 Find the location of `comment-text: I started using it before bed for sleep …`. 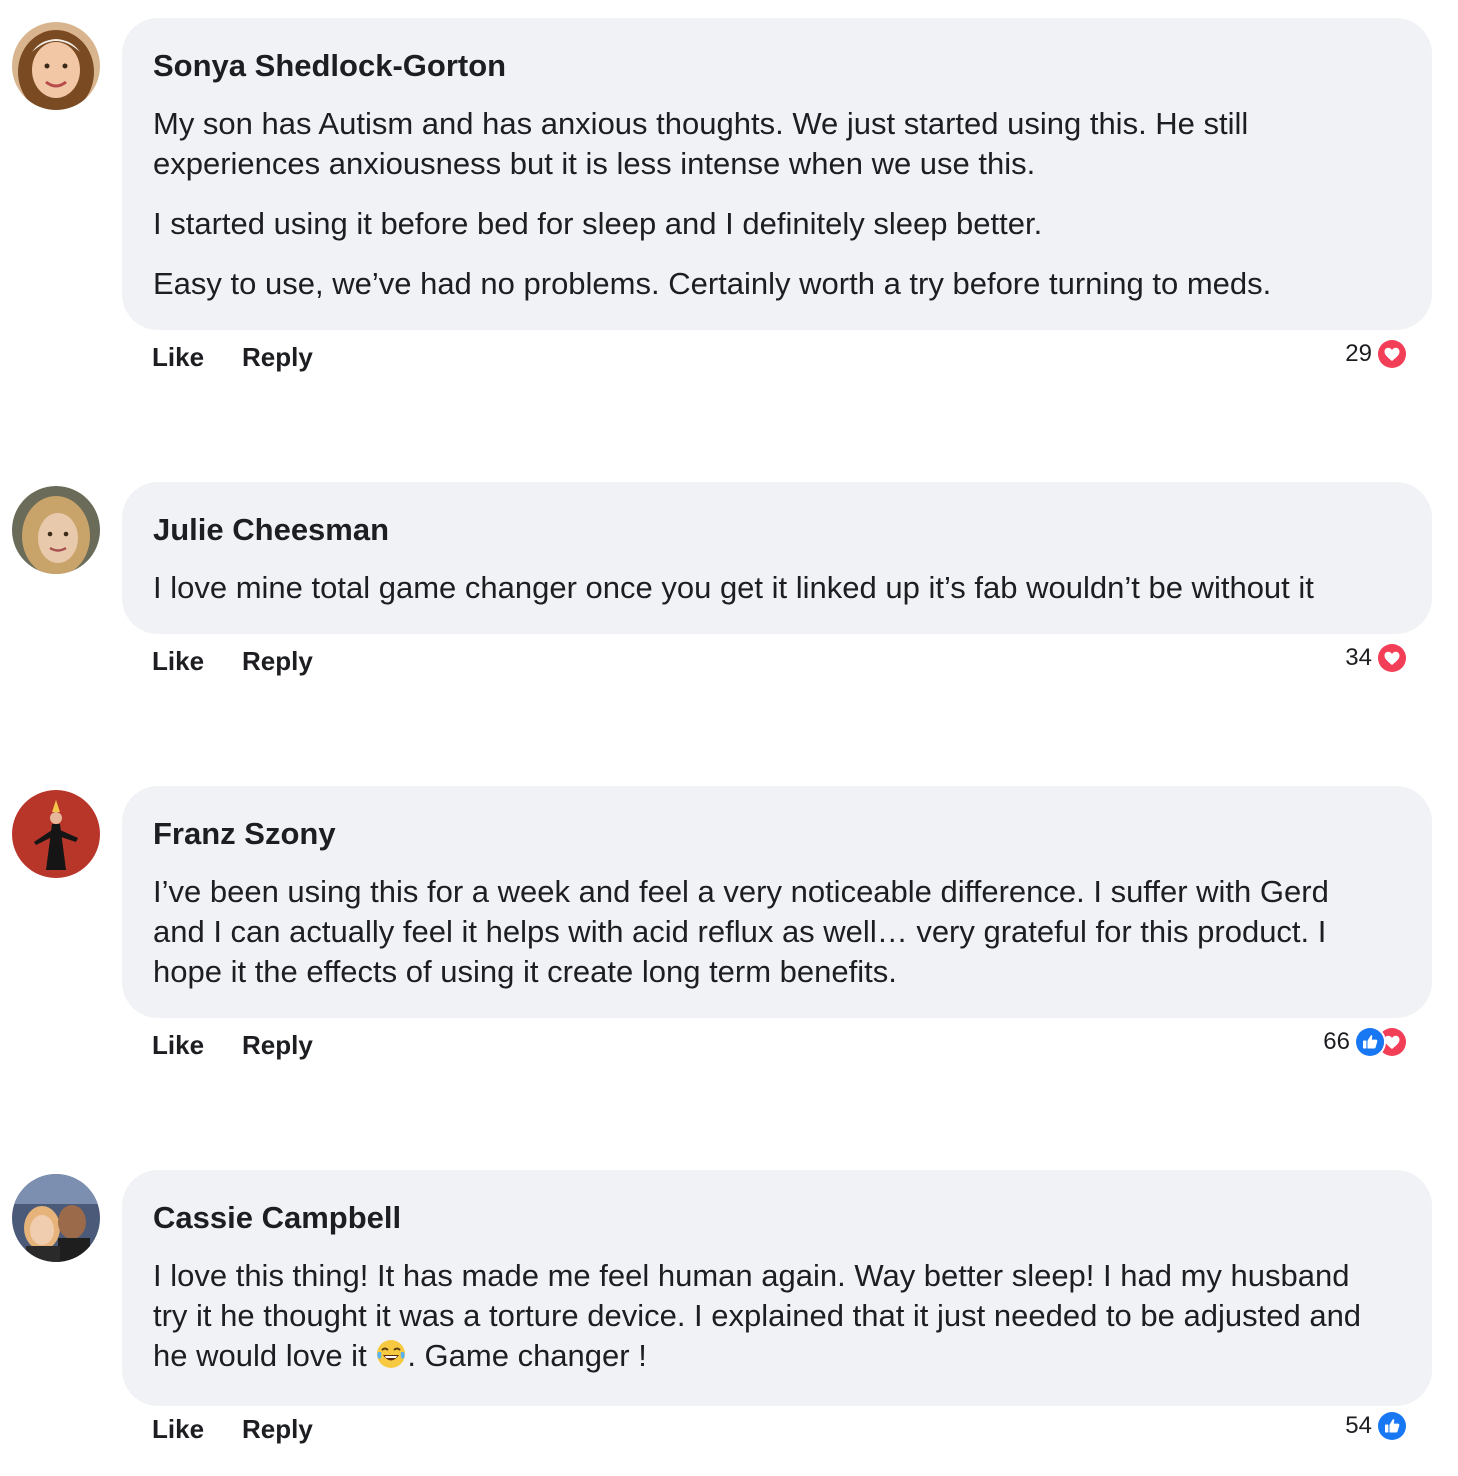

comment-text: I started using it before bed for sleep … is located at coordinates (598, 223).